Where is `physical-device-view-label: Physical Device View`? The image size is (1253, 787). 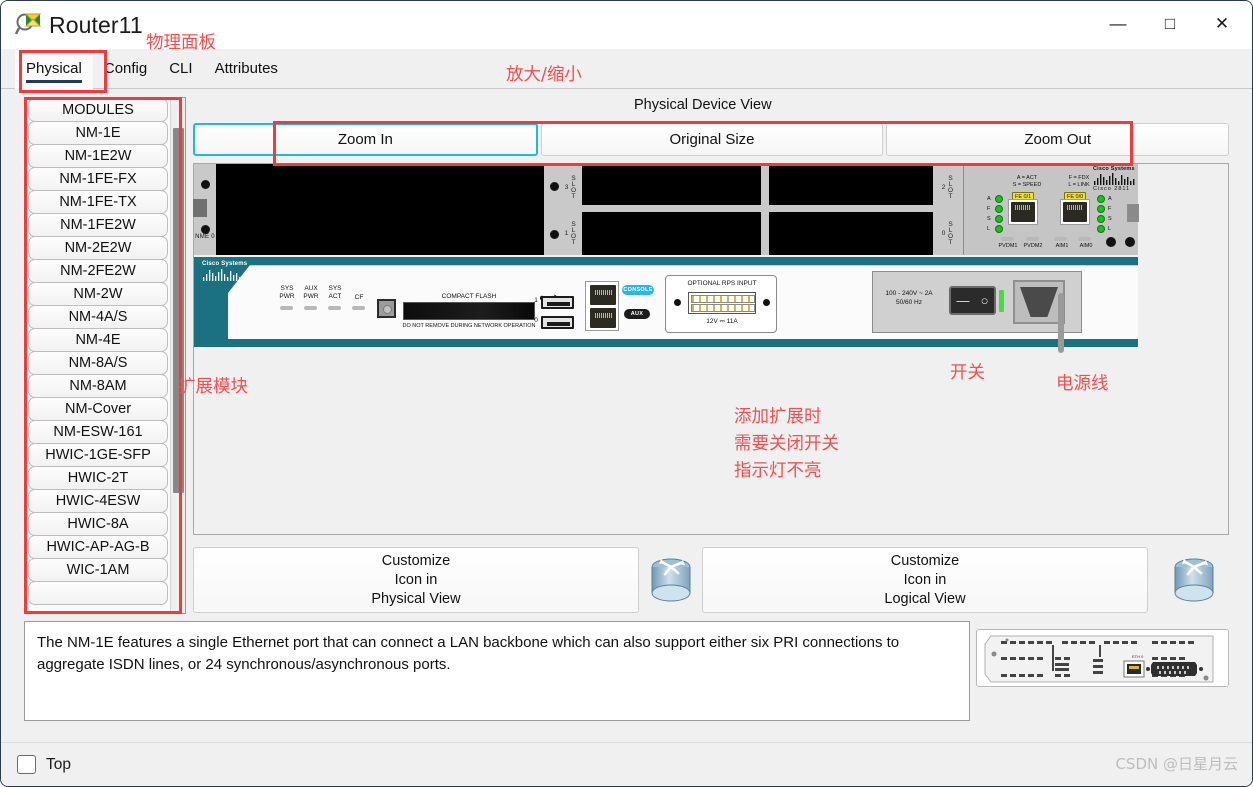
physical-device-view-label: Physical Device View is located at coordinates (703, 105).